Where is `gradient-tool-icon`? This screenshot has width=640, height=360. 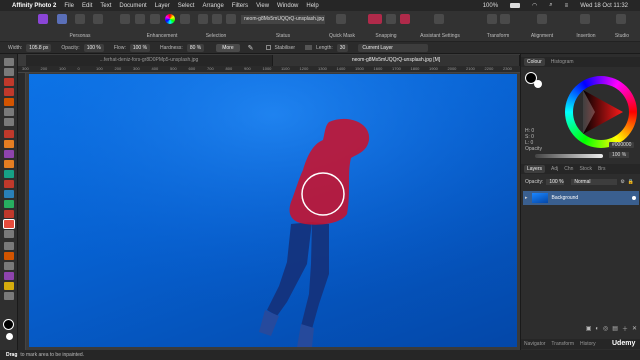
gradient-tool-icon is located at coordinates (9, 276).